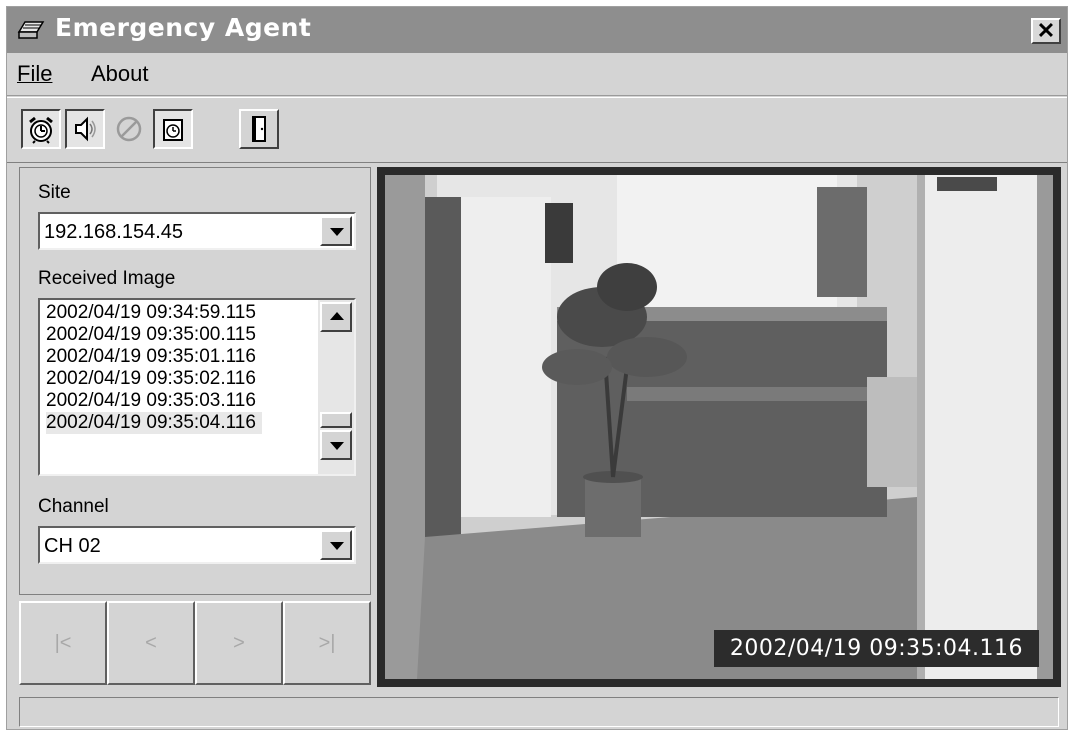 Image resolution: width=1068 pixels, height=730 pixels. I want to click on toolbar-alarm-button, so click(41, 129).